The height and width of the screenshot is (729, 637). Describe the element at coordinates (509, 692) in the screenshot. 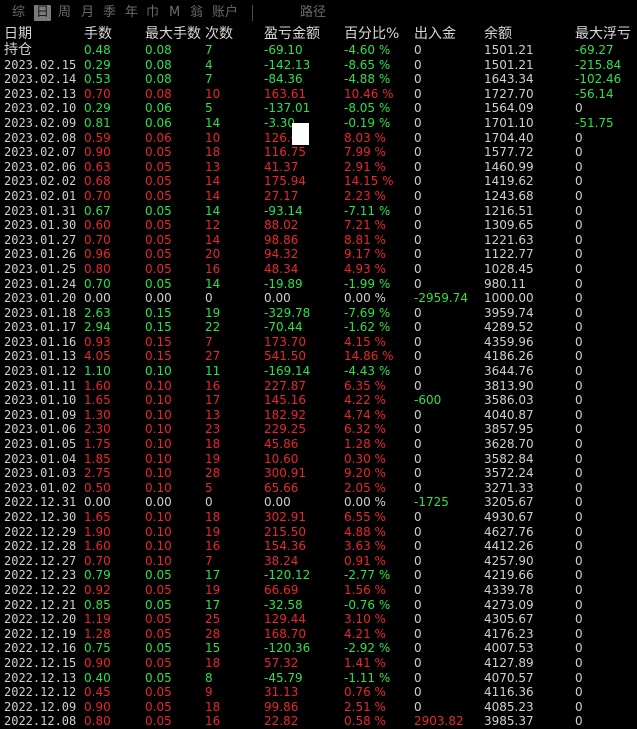

I see `cell-balance: 4116.36` at that location.